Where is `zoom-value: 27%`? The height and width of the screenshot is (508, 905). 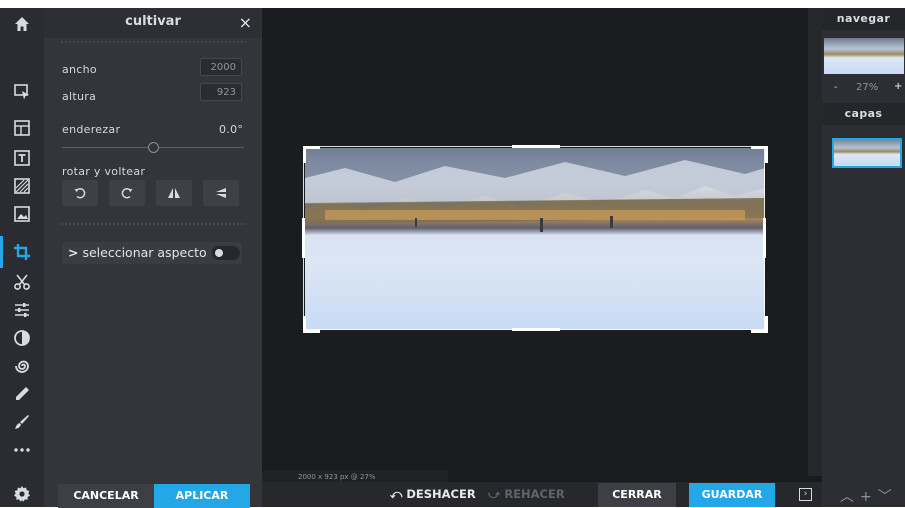
zoom-value: 27% is located at coordinates (867, 87).